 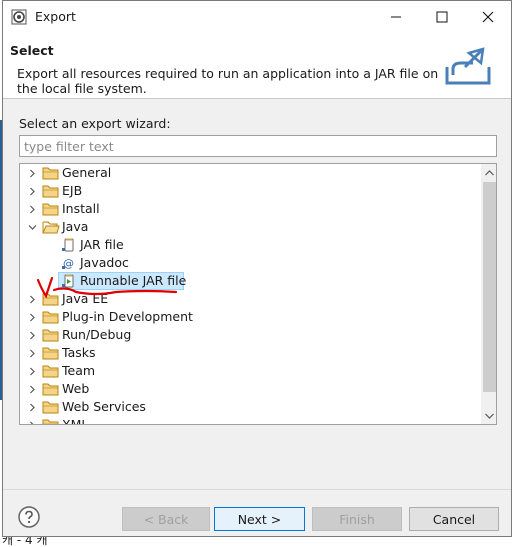 What do you see at coordinates (250, 335) in the screenshot?
I see `tree-item: Run/Debug` at bounding box center [250, 335].